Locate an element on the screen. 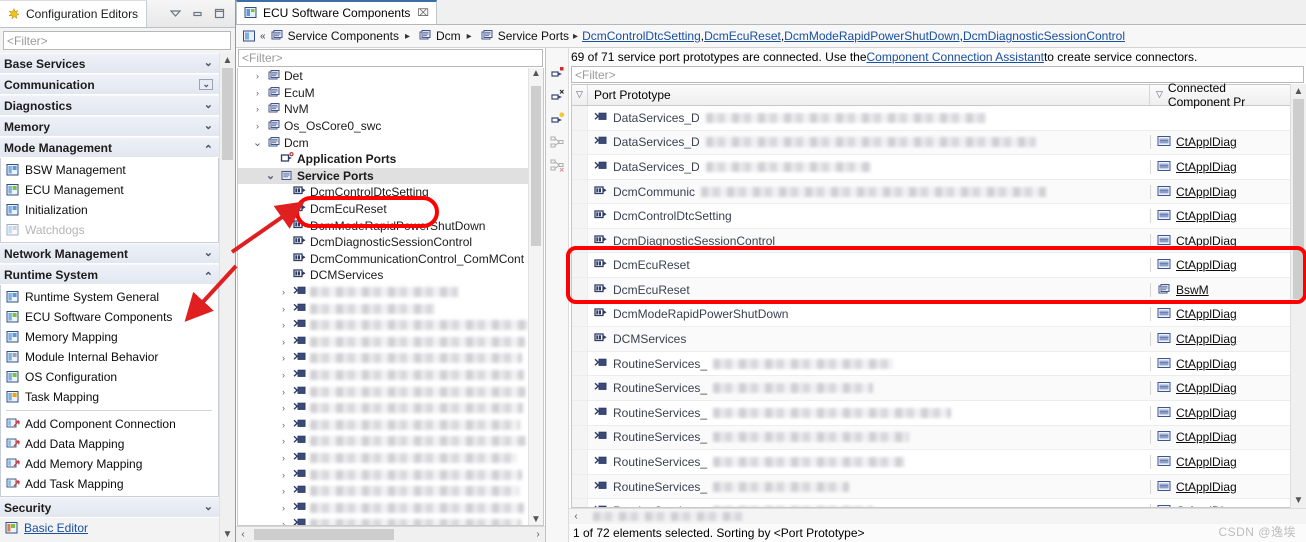 This screenshot has width=1306, height=542. breadcrumb-back-icon: « is located at coordinates (263, 36).